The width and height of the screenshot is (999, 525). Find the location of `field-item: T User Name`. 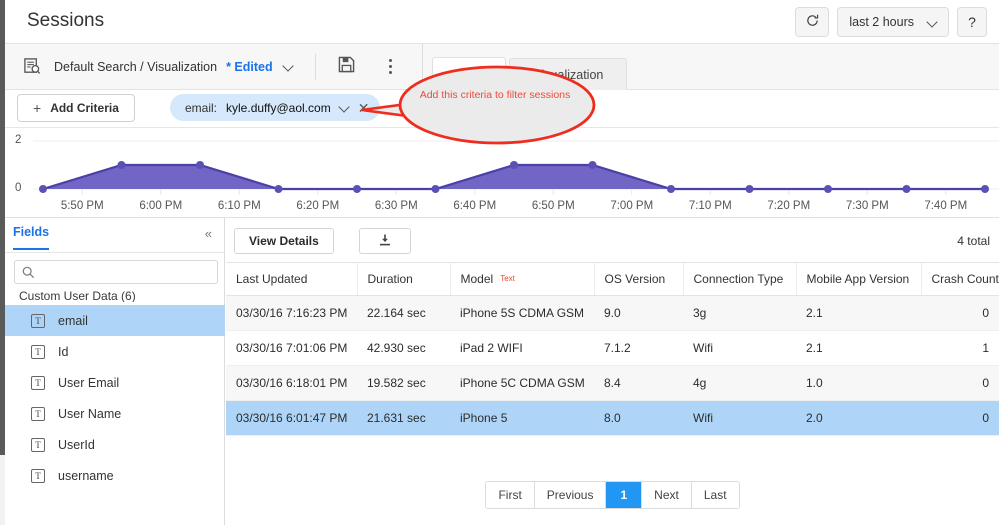

field-item: T User Name is located at coordinates (115, 413).